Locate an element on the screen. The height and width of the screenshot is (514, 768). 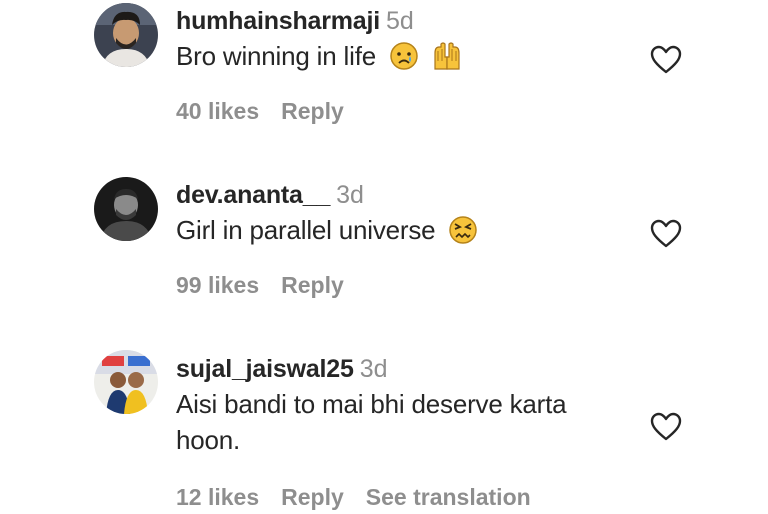
likes-count: 99 likes is located at coordinates (217, 285).